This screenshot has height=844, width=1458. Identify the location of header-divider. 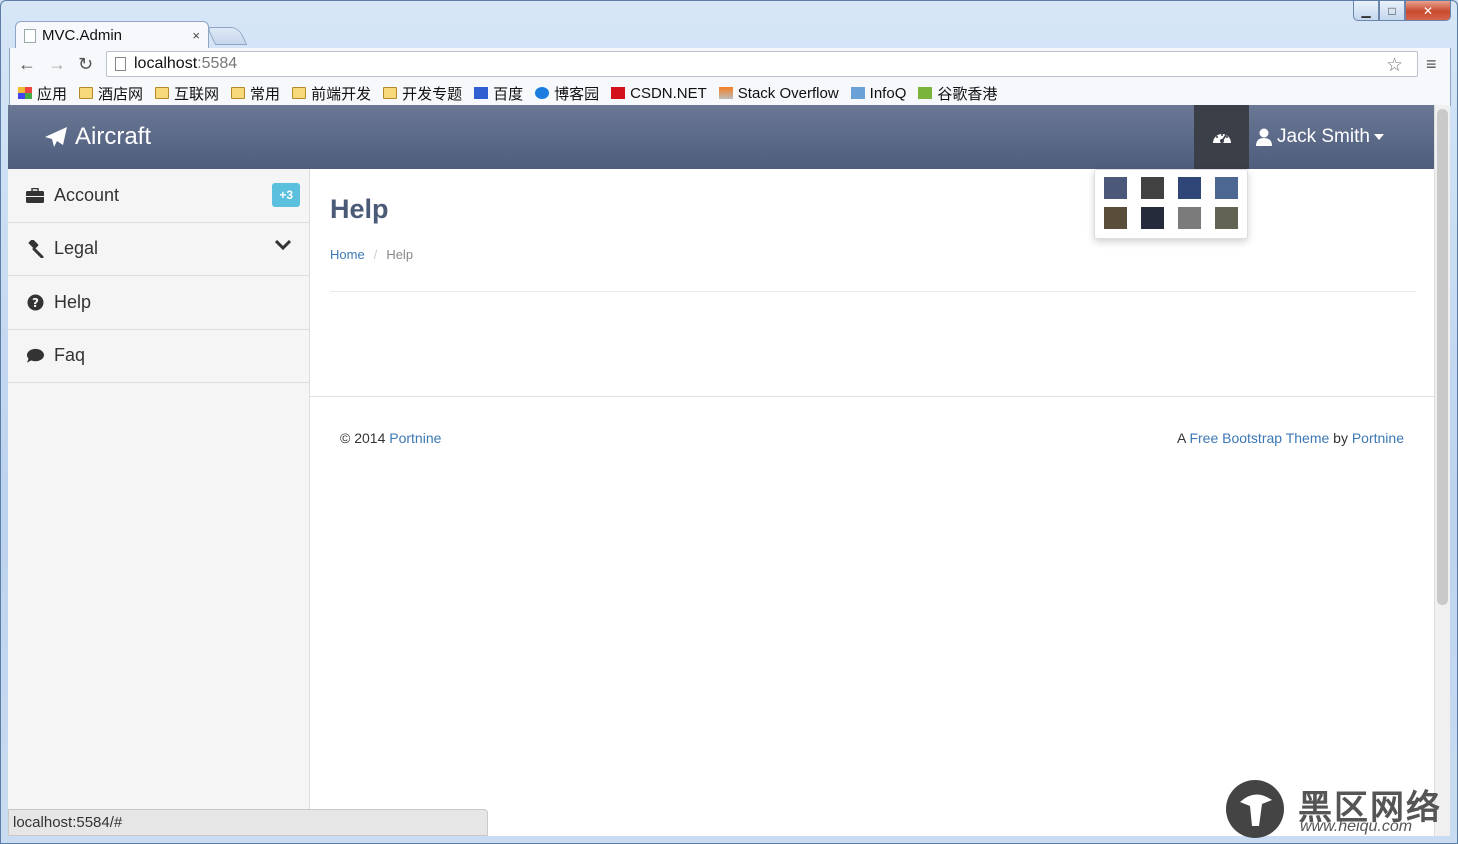
(873, 291).